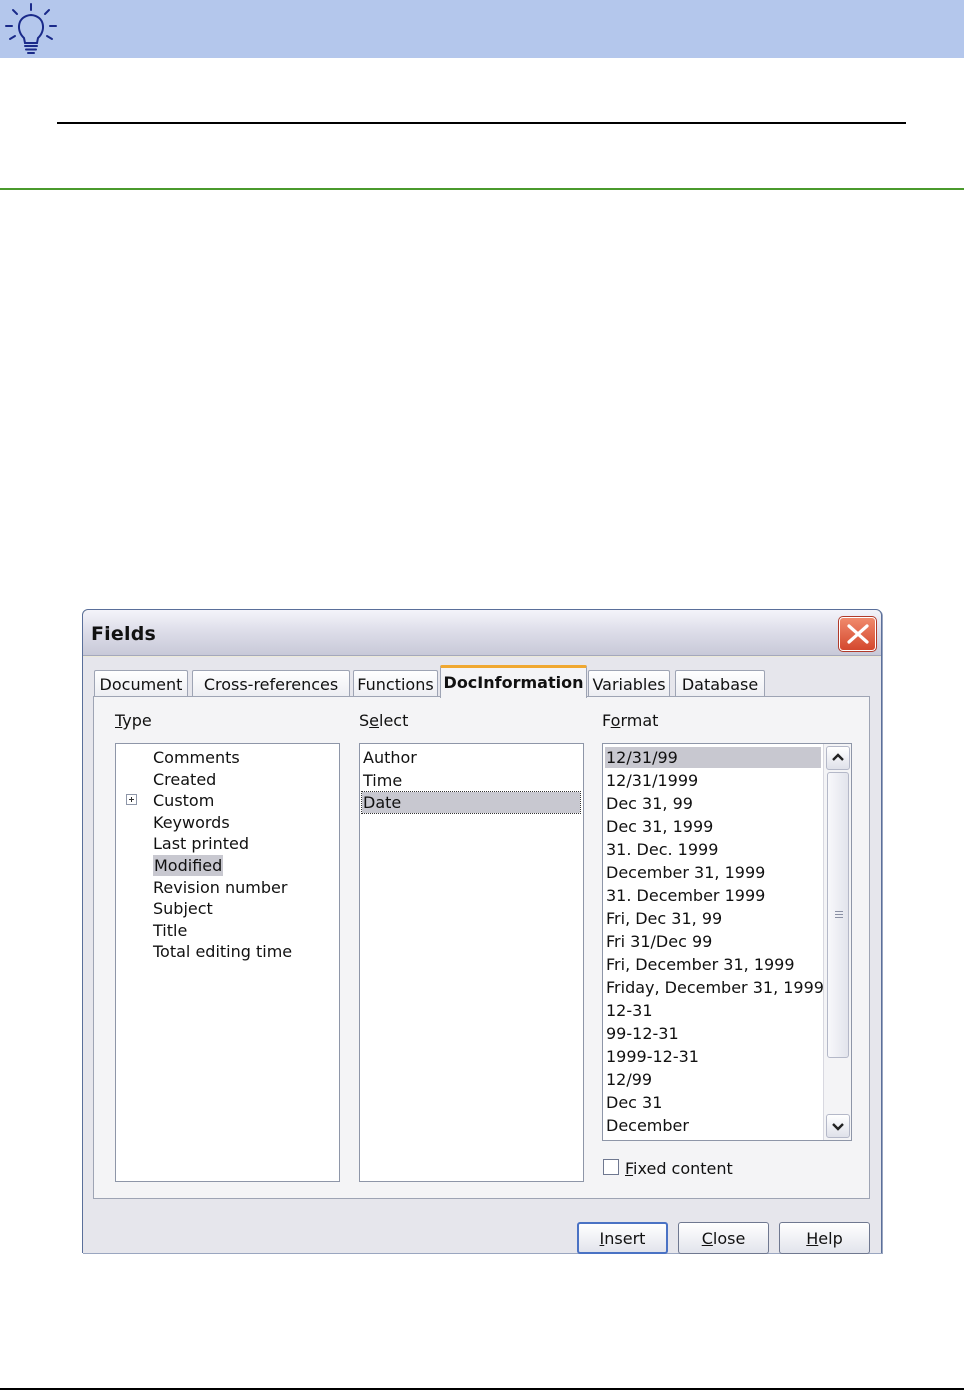 Image resolution: width=964 pixels, height=1391 pixels. I want to click on fixed-content-label: Fixed content, so click(679, 1168).